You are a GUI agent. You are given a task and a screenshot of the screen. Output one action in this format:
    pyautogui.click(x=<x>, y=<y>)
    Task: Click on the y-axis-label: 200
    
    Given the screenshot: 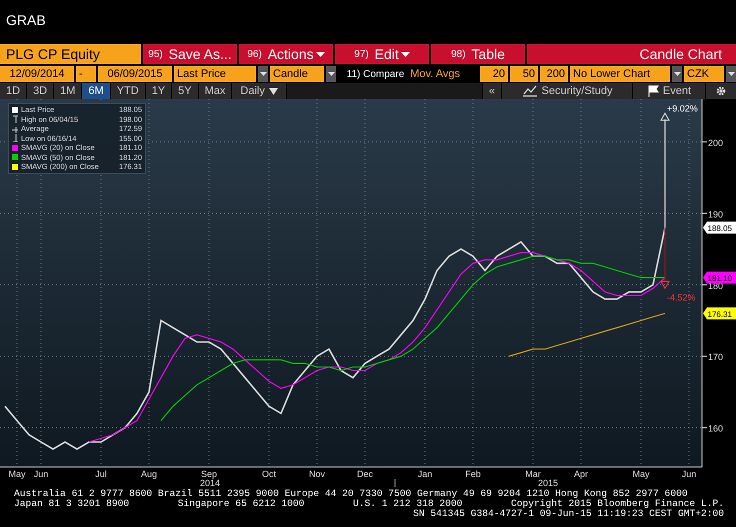 What is the action you would take?
    pyautogui.click(x=716, y=143)
    